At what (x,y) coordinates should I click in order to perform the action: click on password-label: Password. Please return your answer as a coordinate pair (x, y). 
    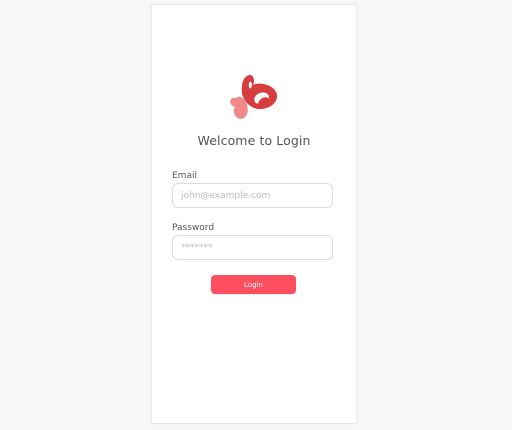
    Looking at the image, I should click on (193, 228).